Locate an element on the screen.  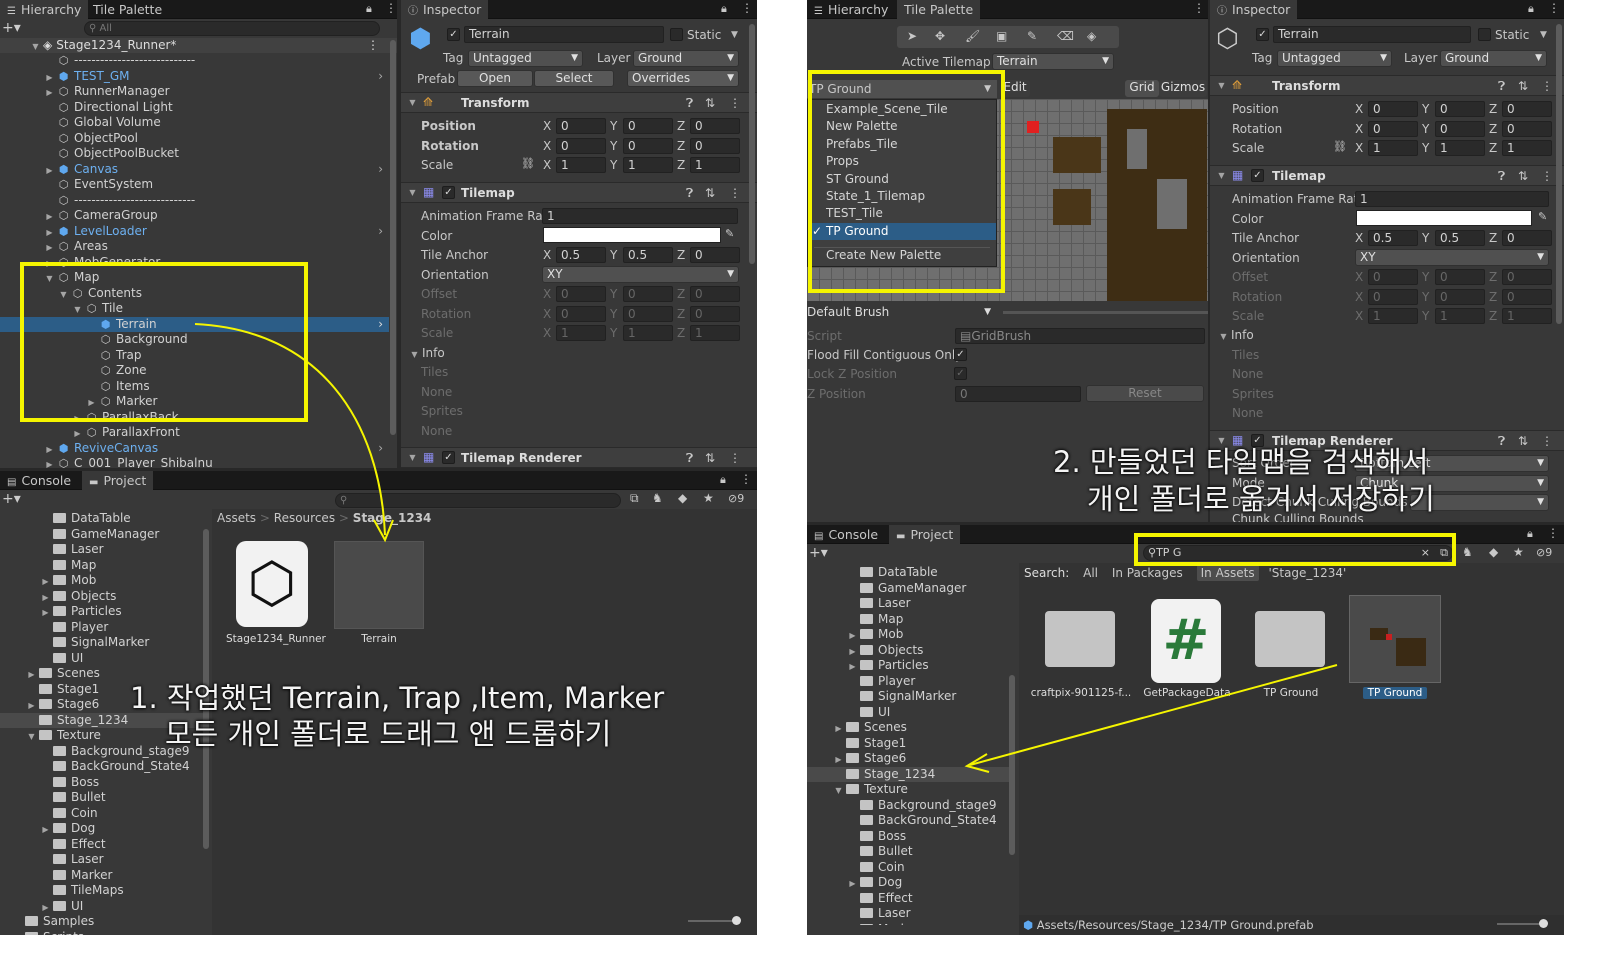
folder-tree-item: BackGround_State4 is located at coordinates (102, 767).